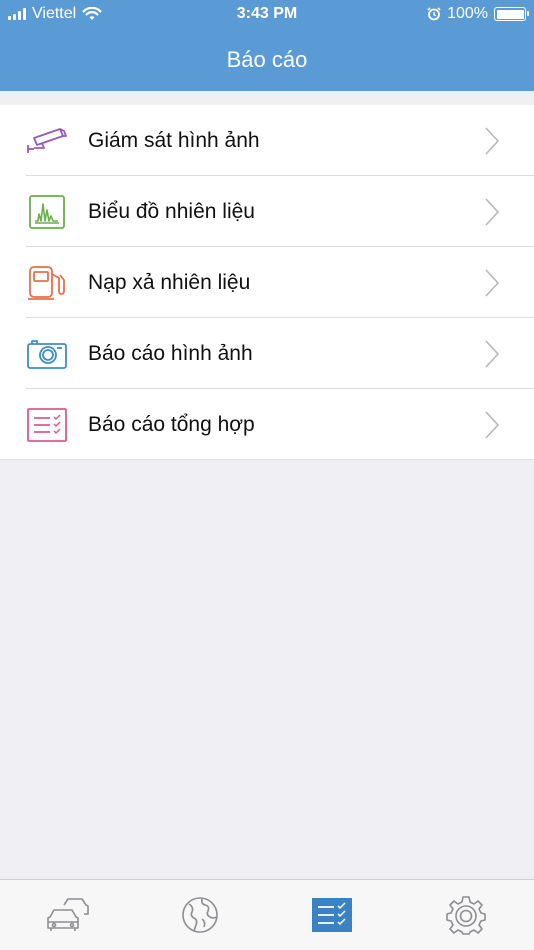 This screenshot has width=534, height=950. I want to click on status-right: 100%, so click(478, 14).